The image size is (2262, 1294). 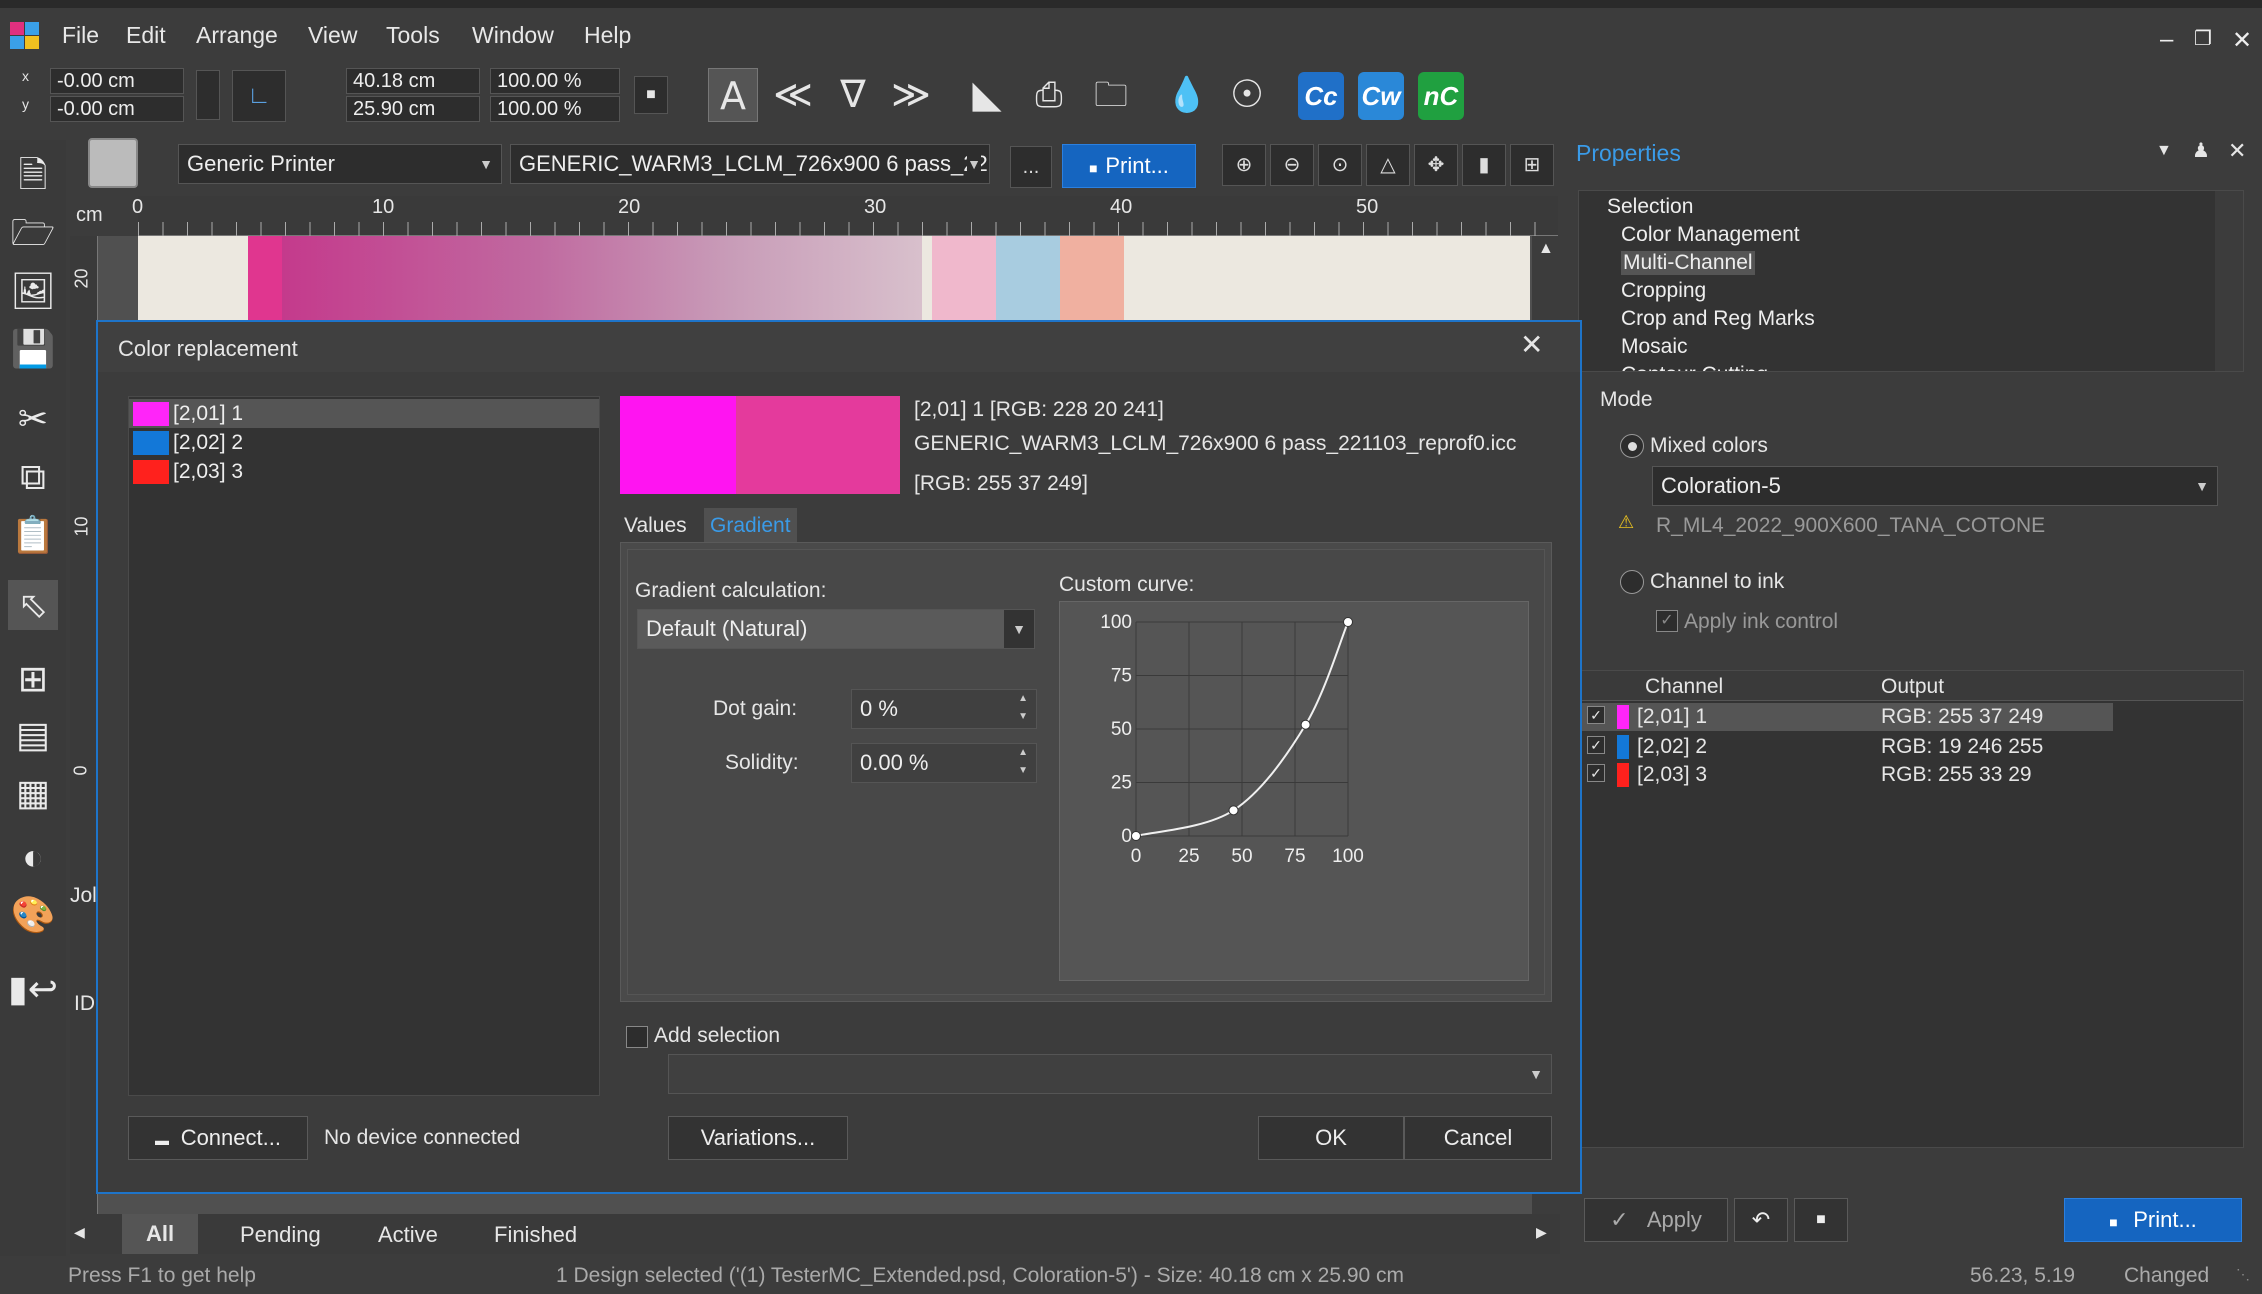 I want to click on align-bottom-icon: ∇, so click(x=853, y=95).